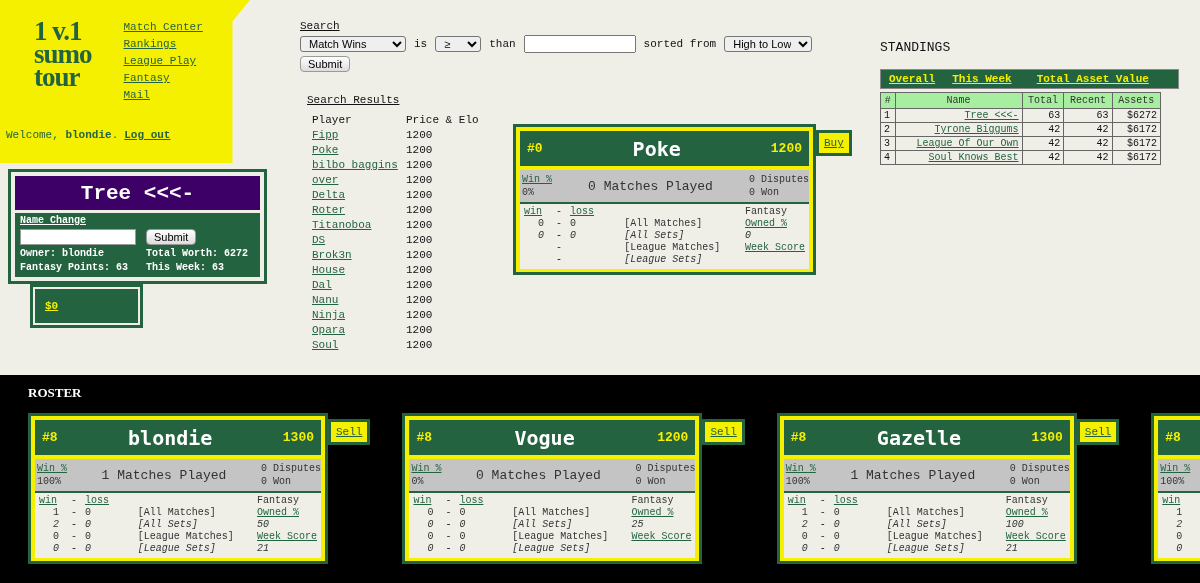 The width and height of the screenshot is (1200, 583). What do you see at coordinates (913, 475) in the screenshot?
I see `matches-played: 1 Matches Played` at bounding box center [913, 475].